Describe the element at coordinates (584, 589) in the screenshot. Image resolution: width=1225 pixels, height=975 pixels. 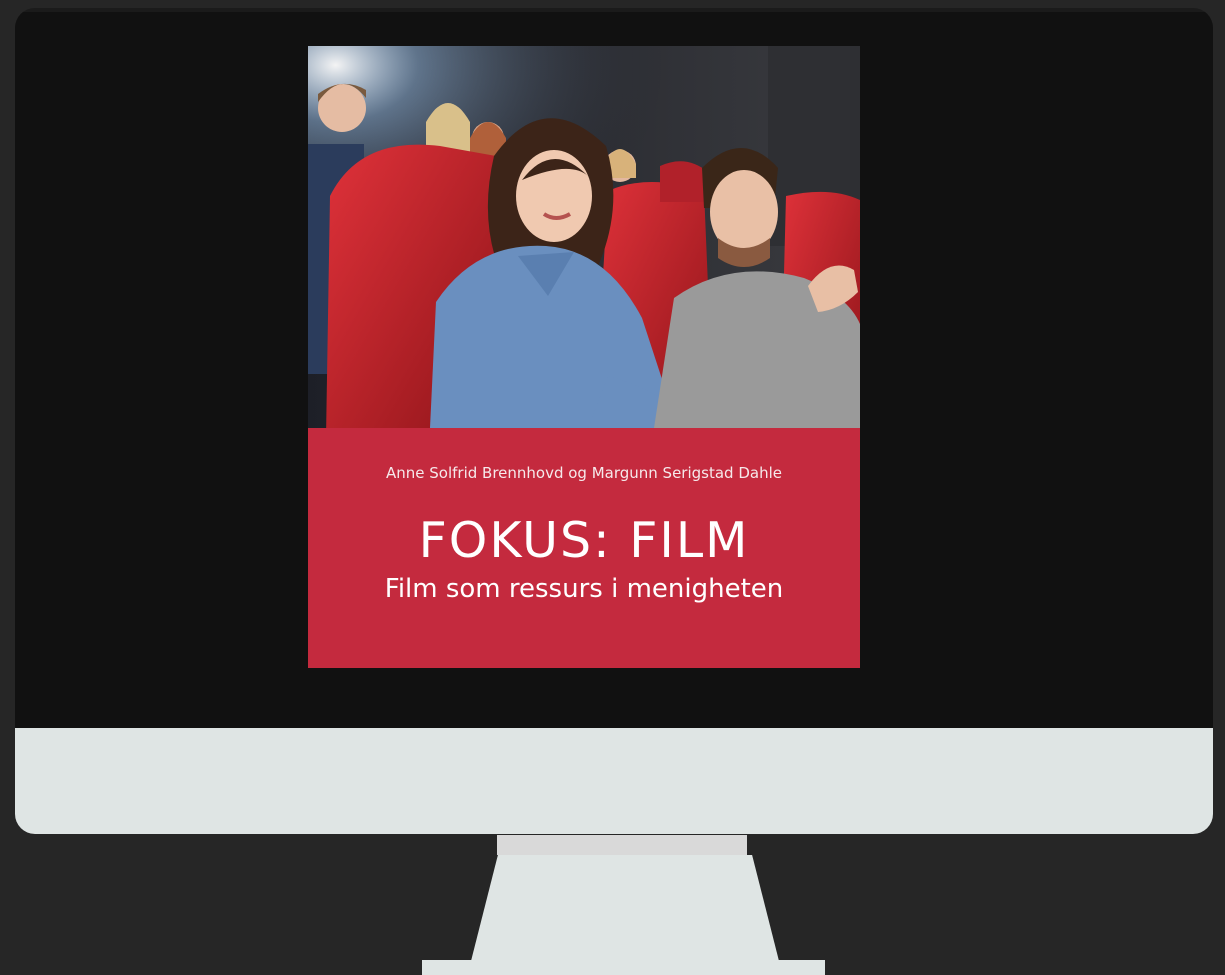
I see `book-subtitle: Film som ressurs i menigheten` at that location.